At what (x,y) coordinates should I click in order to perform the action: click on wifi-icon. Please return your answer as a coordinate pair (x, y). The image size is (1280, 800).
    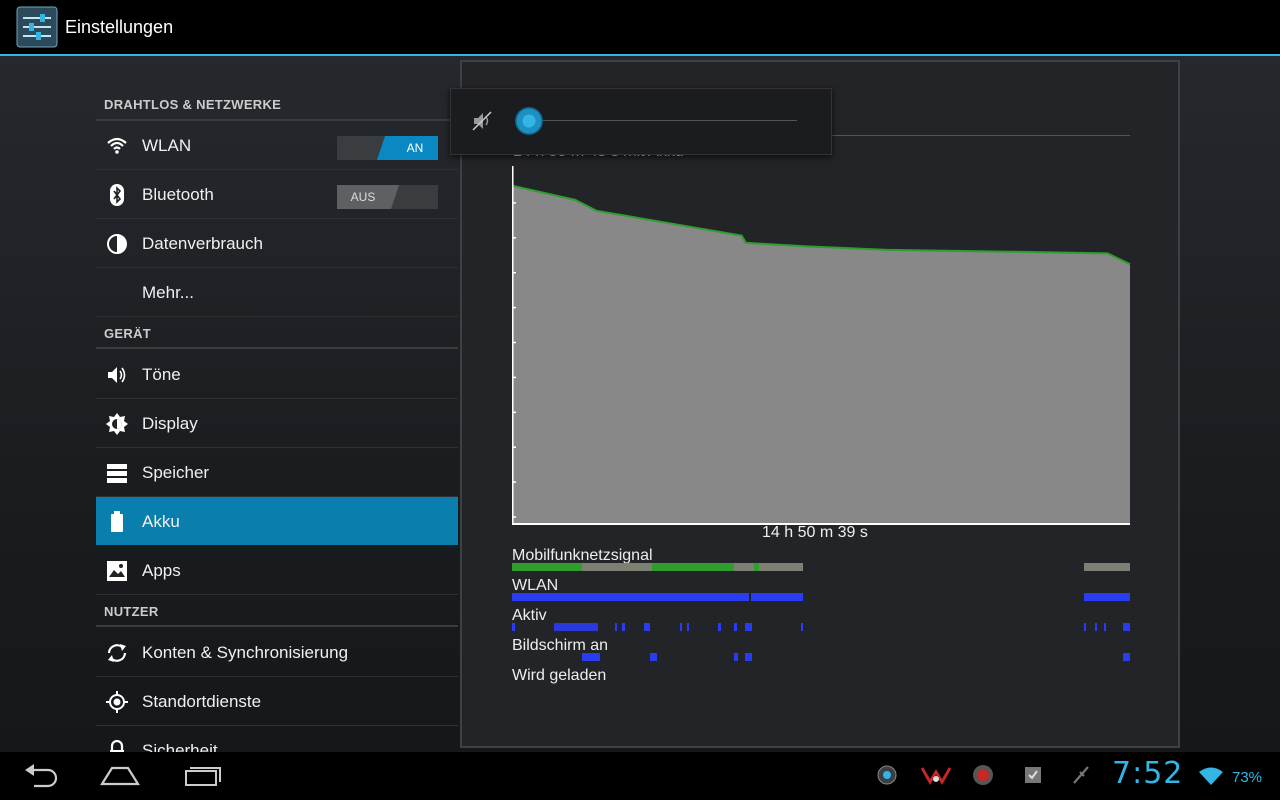
    Looking at the image, I should click on (117, 146).